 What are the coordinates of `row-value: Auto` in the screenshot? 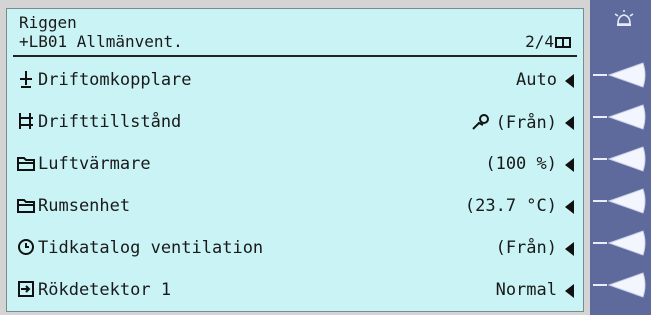 It's located at (536, 80).